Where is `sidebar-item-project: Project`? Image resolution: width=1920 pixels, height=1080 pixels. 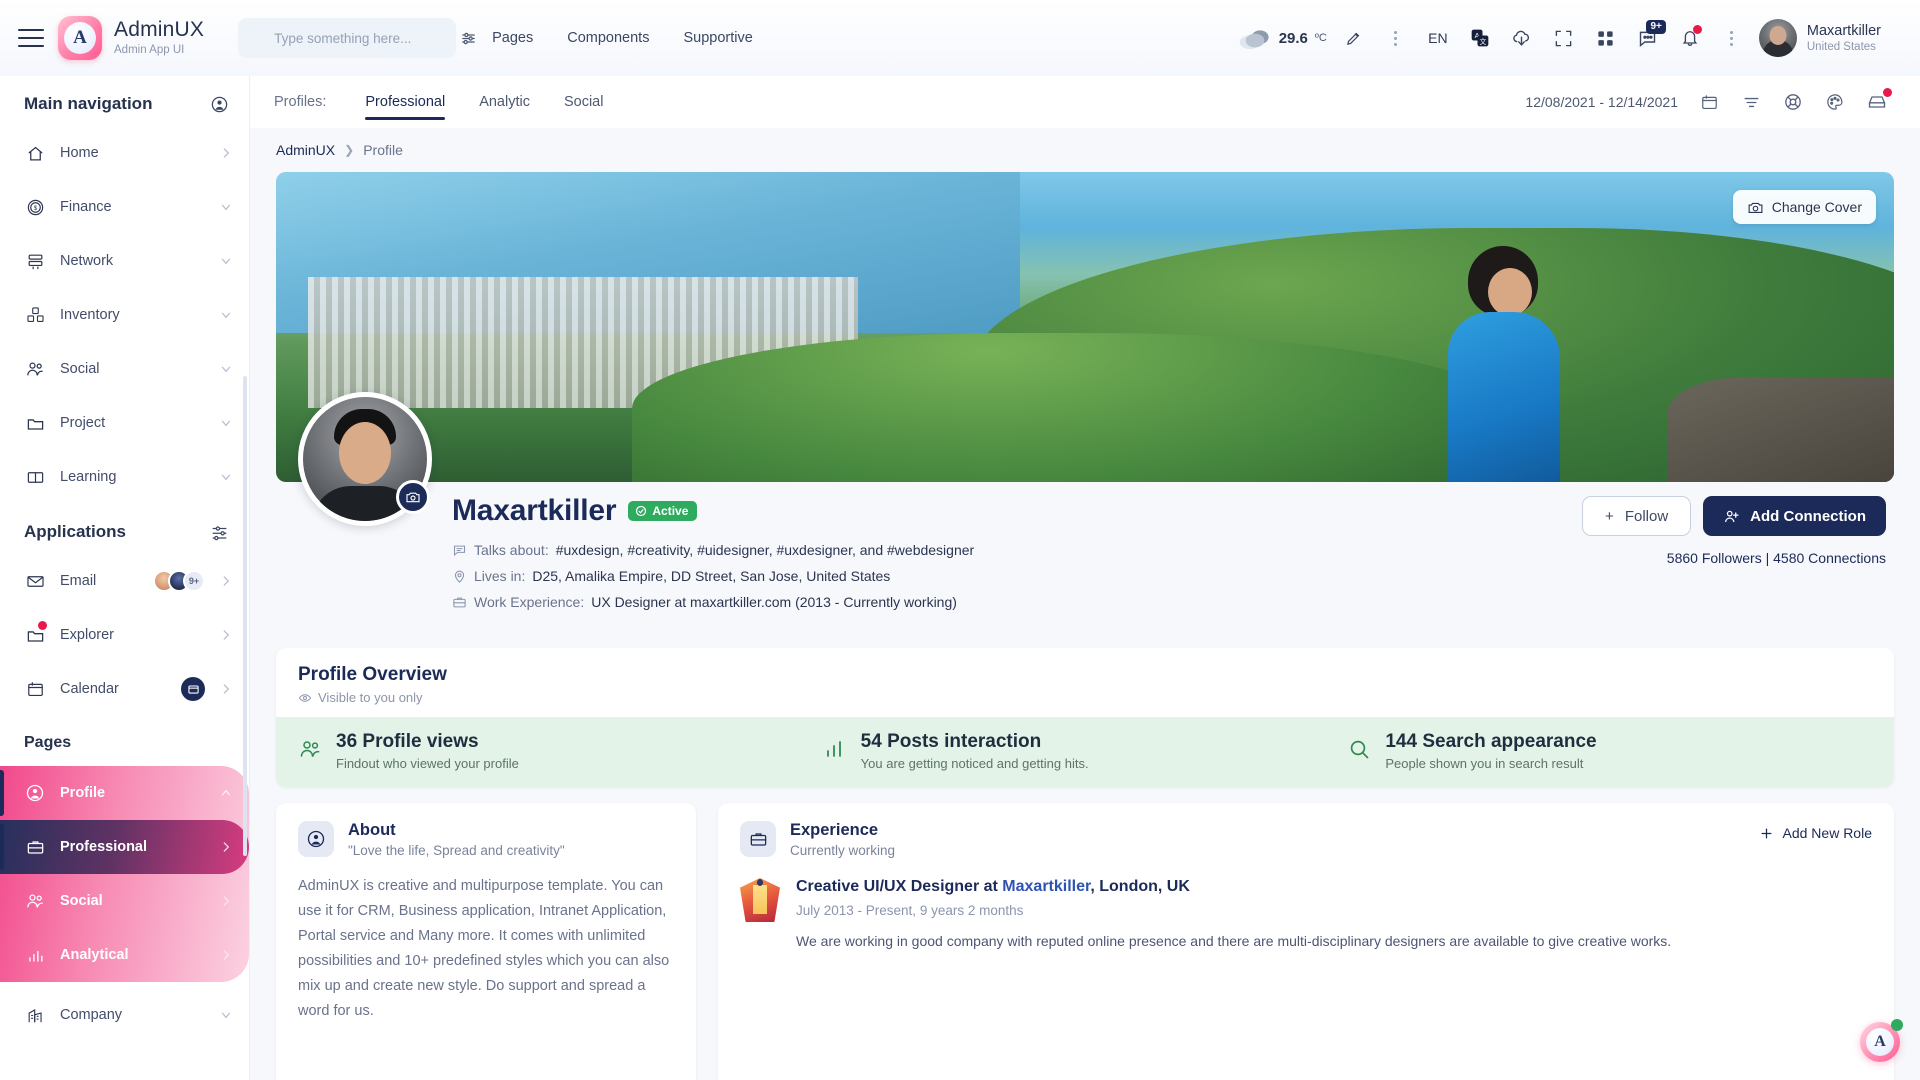
sidebar-item-project: Project is located at coordinates (124, 423).